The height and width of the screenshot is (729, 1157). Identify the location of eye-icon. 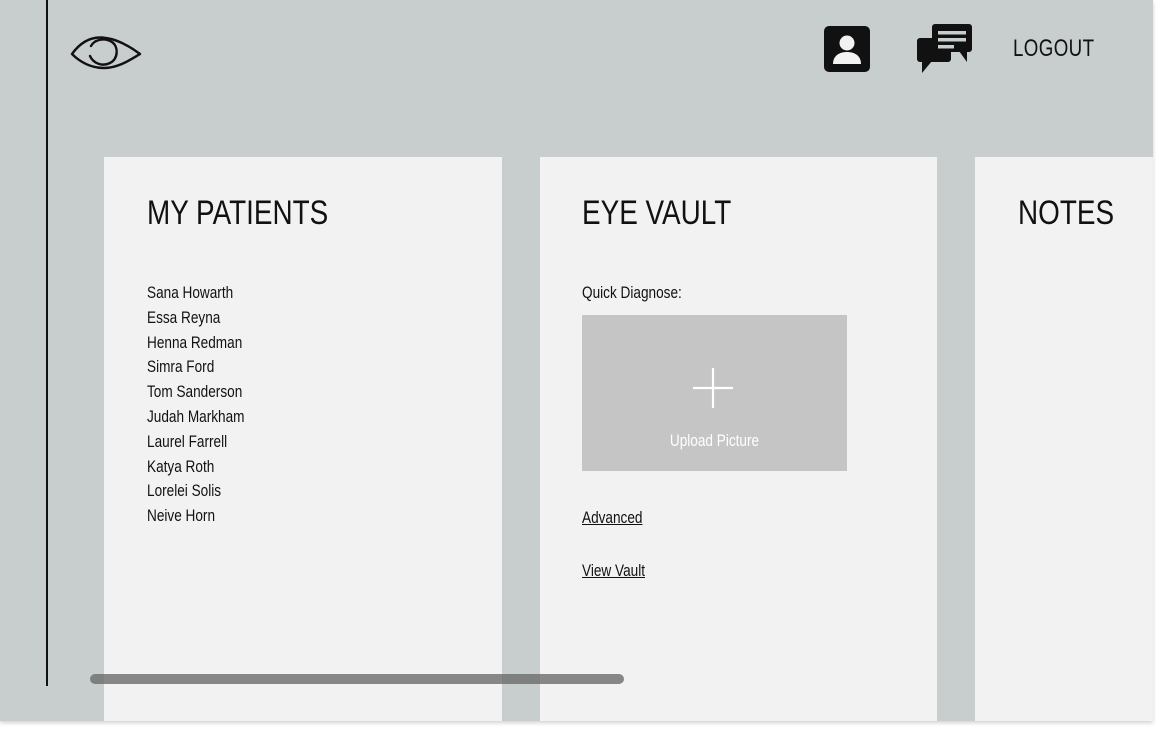
(104, 53).